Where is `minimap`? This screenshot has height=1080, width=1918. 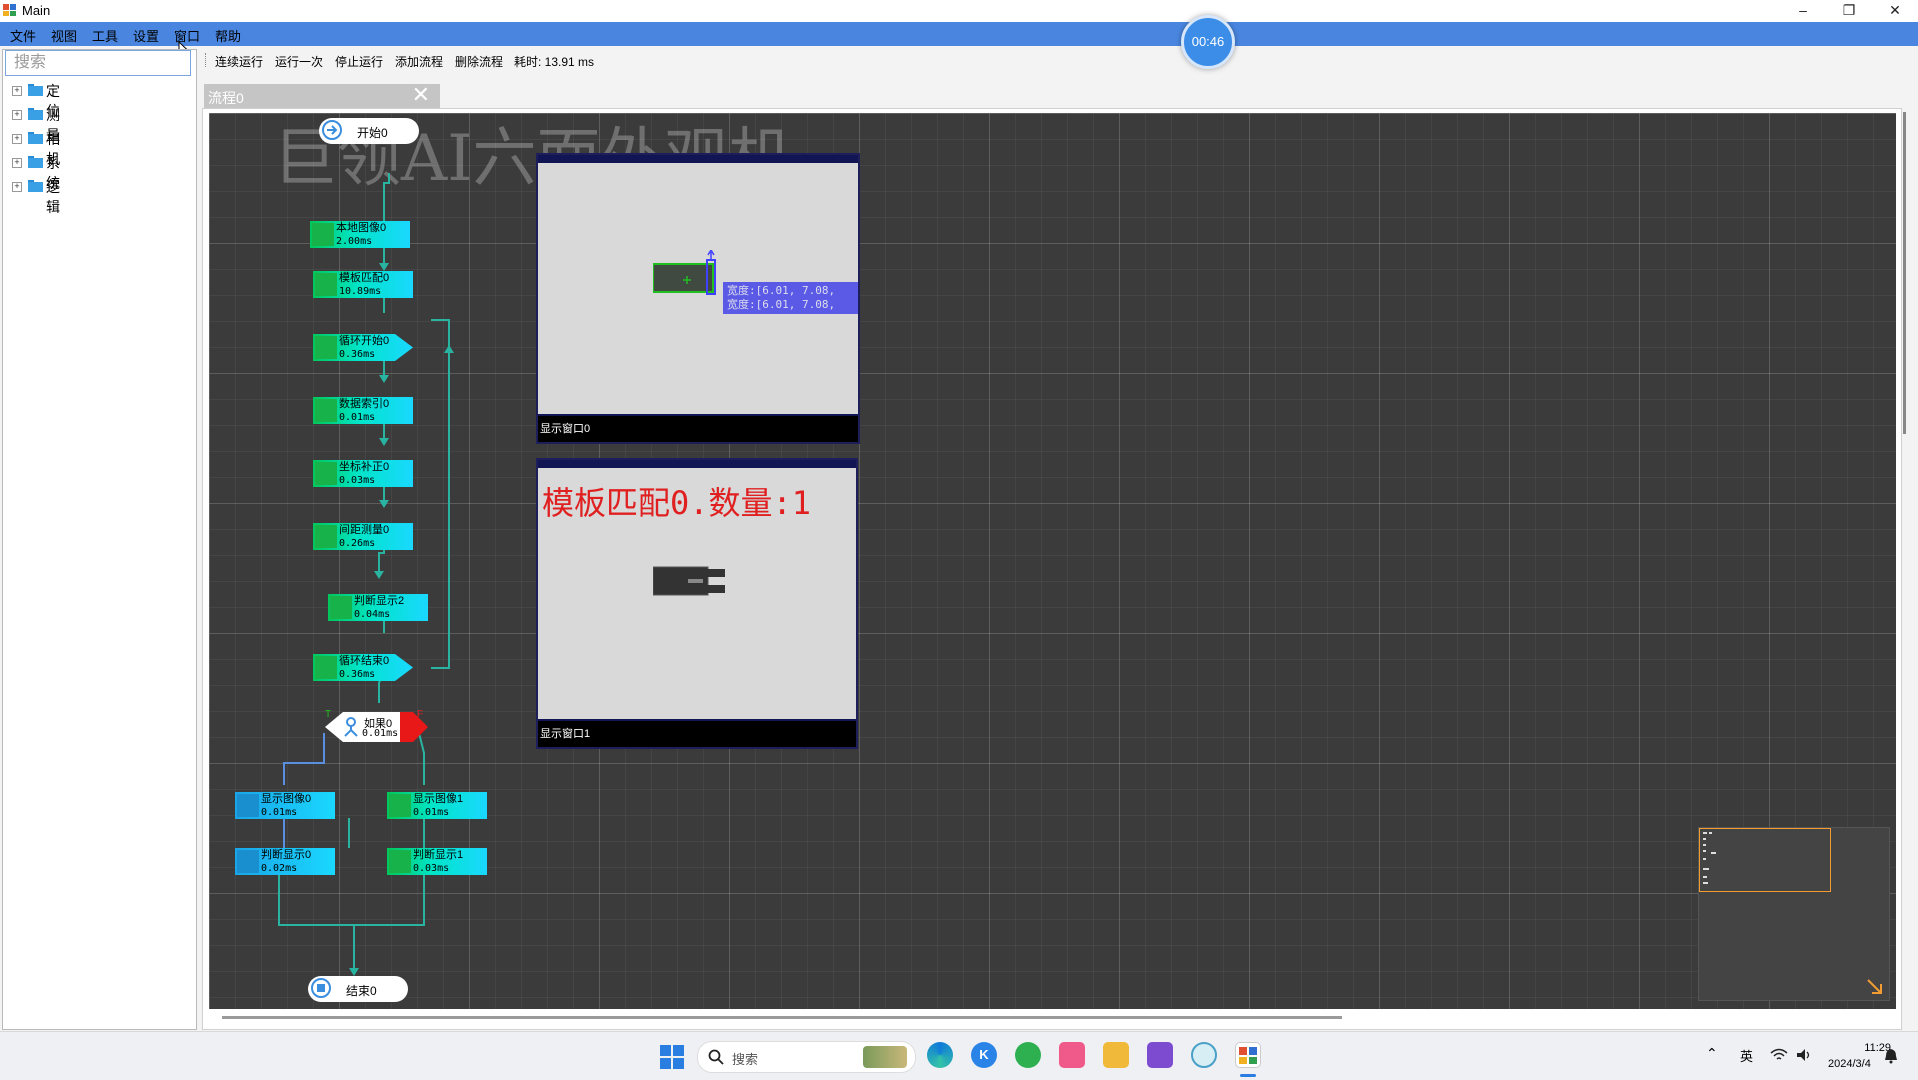 minimap is located at coordinates (1794, 914).